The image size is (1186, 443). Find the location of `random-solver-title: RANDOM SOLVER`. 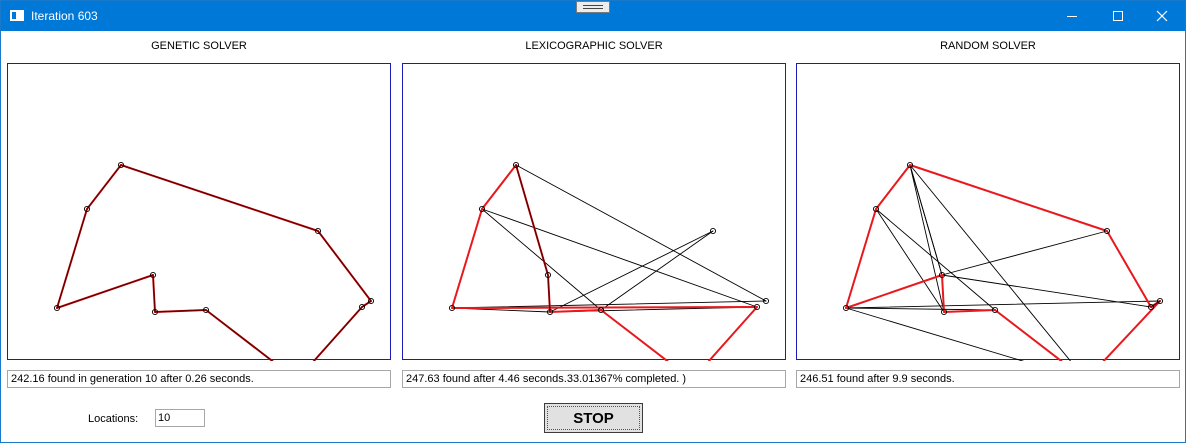

random-solver-title: RANDOM SOLVER is located at coordinates (988, 46).